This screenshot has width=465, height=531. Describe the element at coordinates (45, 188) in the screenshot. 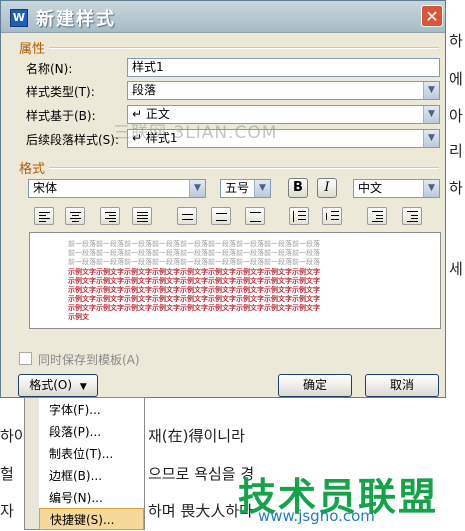

I see `font-value: 宋体` at that location.